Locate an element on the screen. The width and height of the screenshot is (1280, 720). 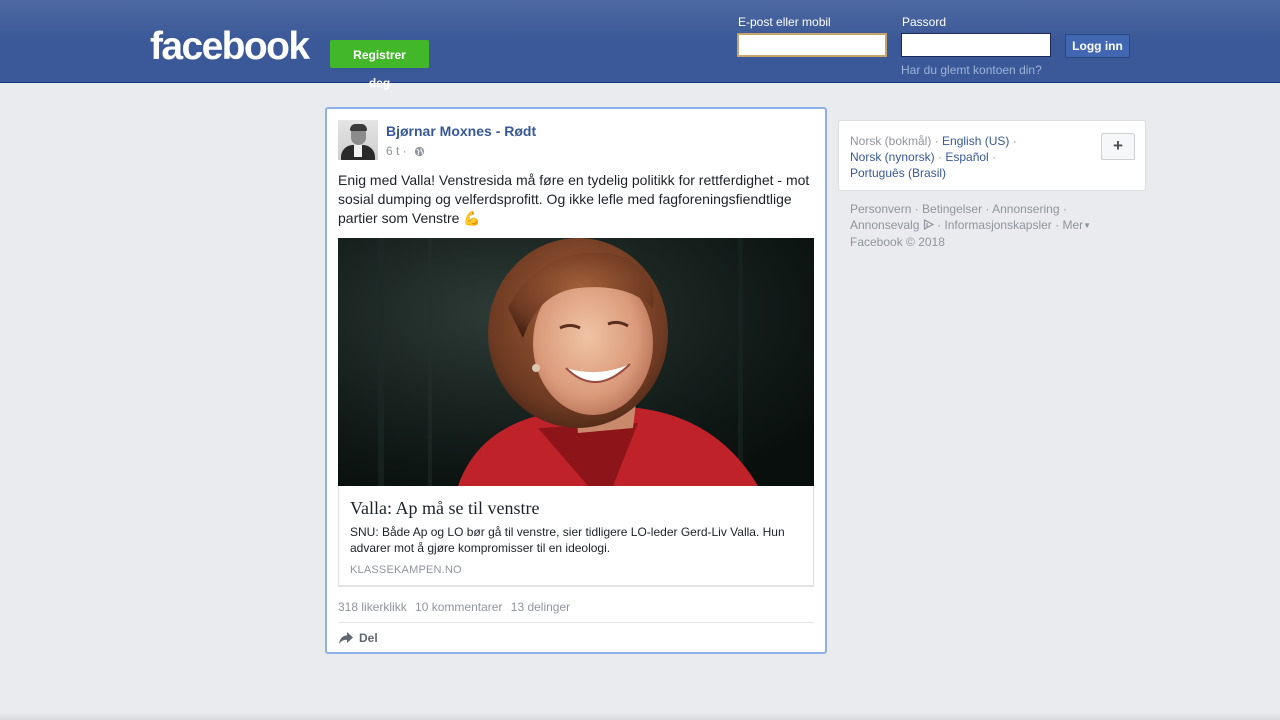
facebook-logo: facebook is located at coordinates (230, 47).